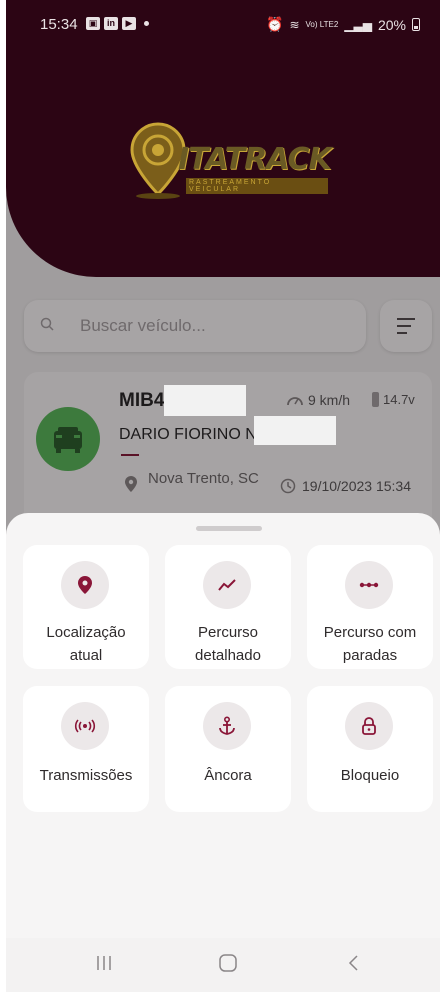  Describe the element at coordinates (85, 726) in the screenshot. I see `broadcast-icon` at that location.